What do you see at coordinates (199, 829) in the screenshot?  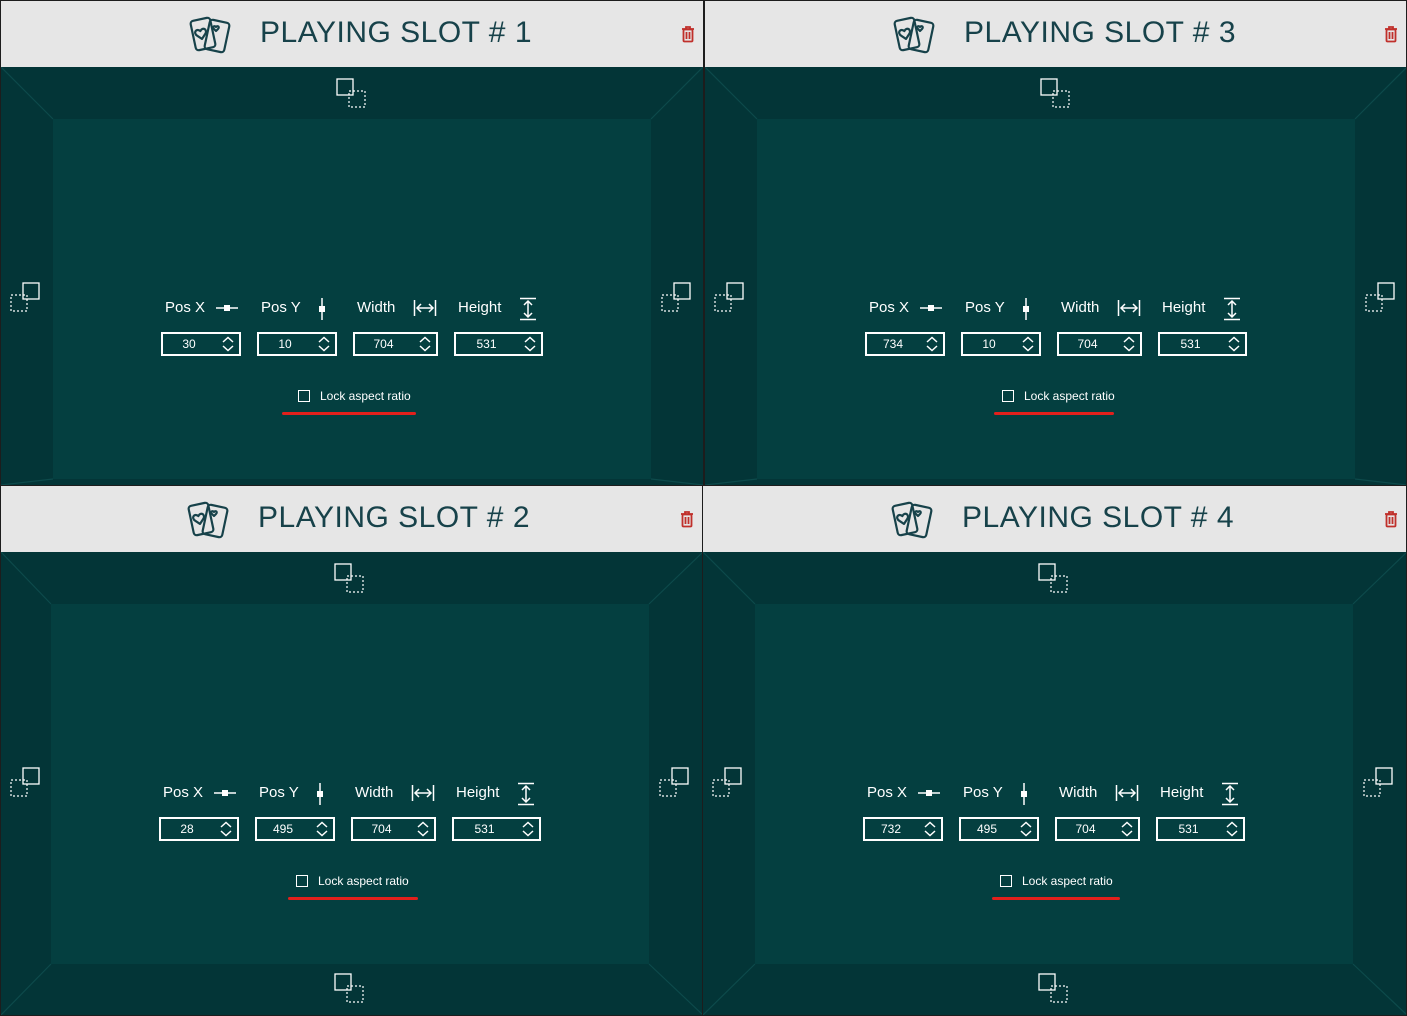 I see `pos-x-input: 28` at bounding box center [199, 829].